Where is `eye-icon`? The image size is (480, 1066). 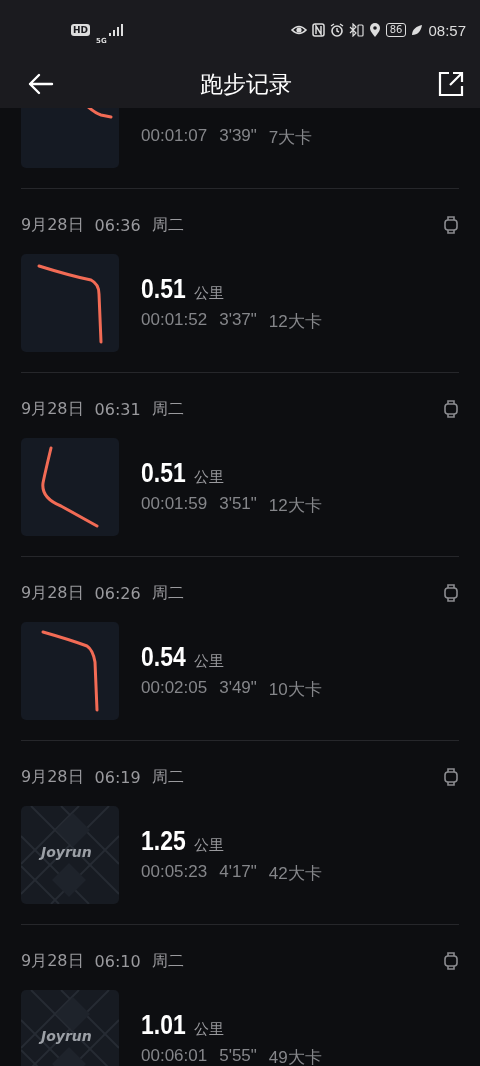
eye-icon is located at coordinates (298, 30).